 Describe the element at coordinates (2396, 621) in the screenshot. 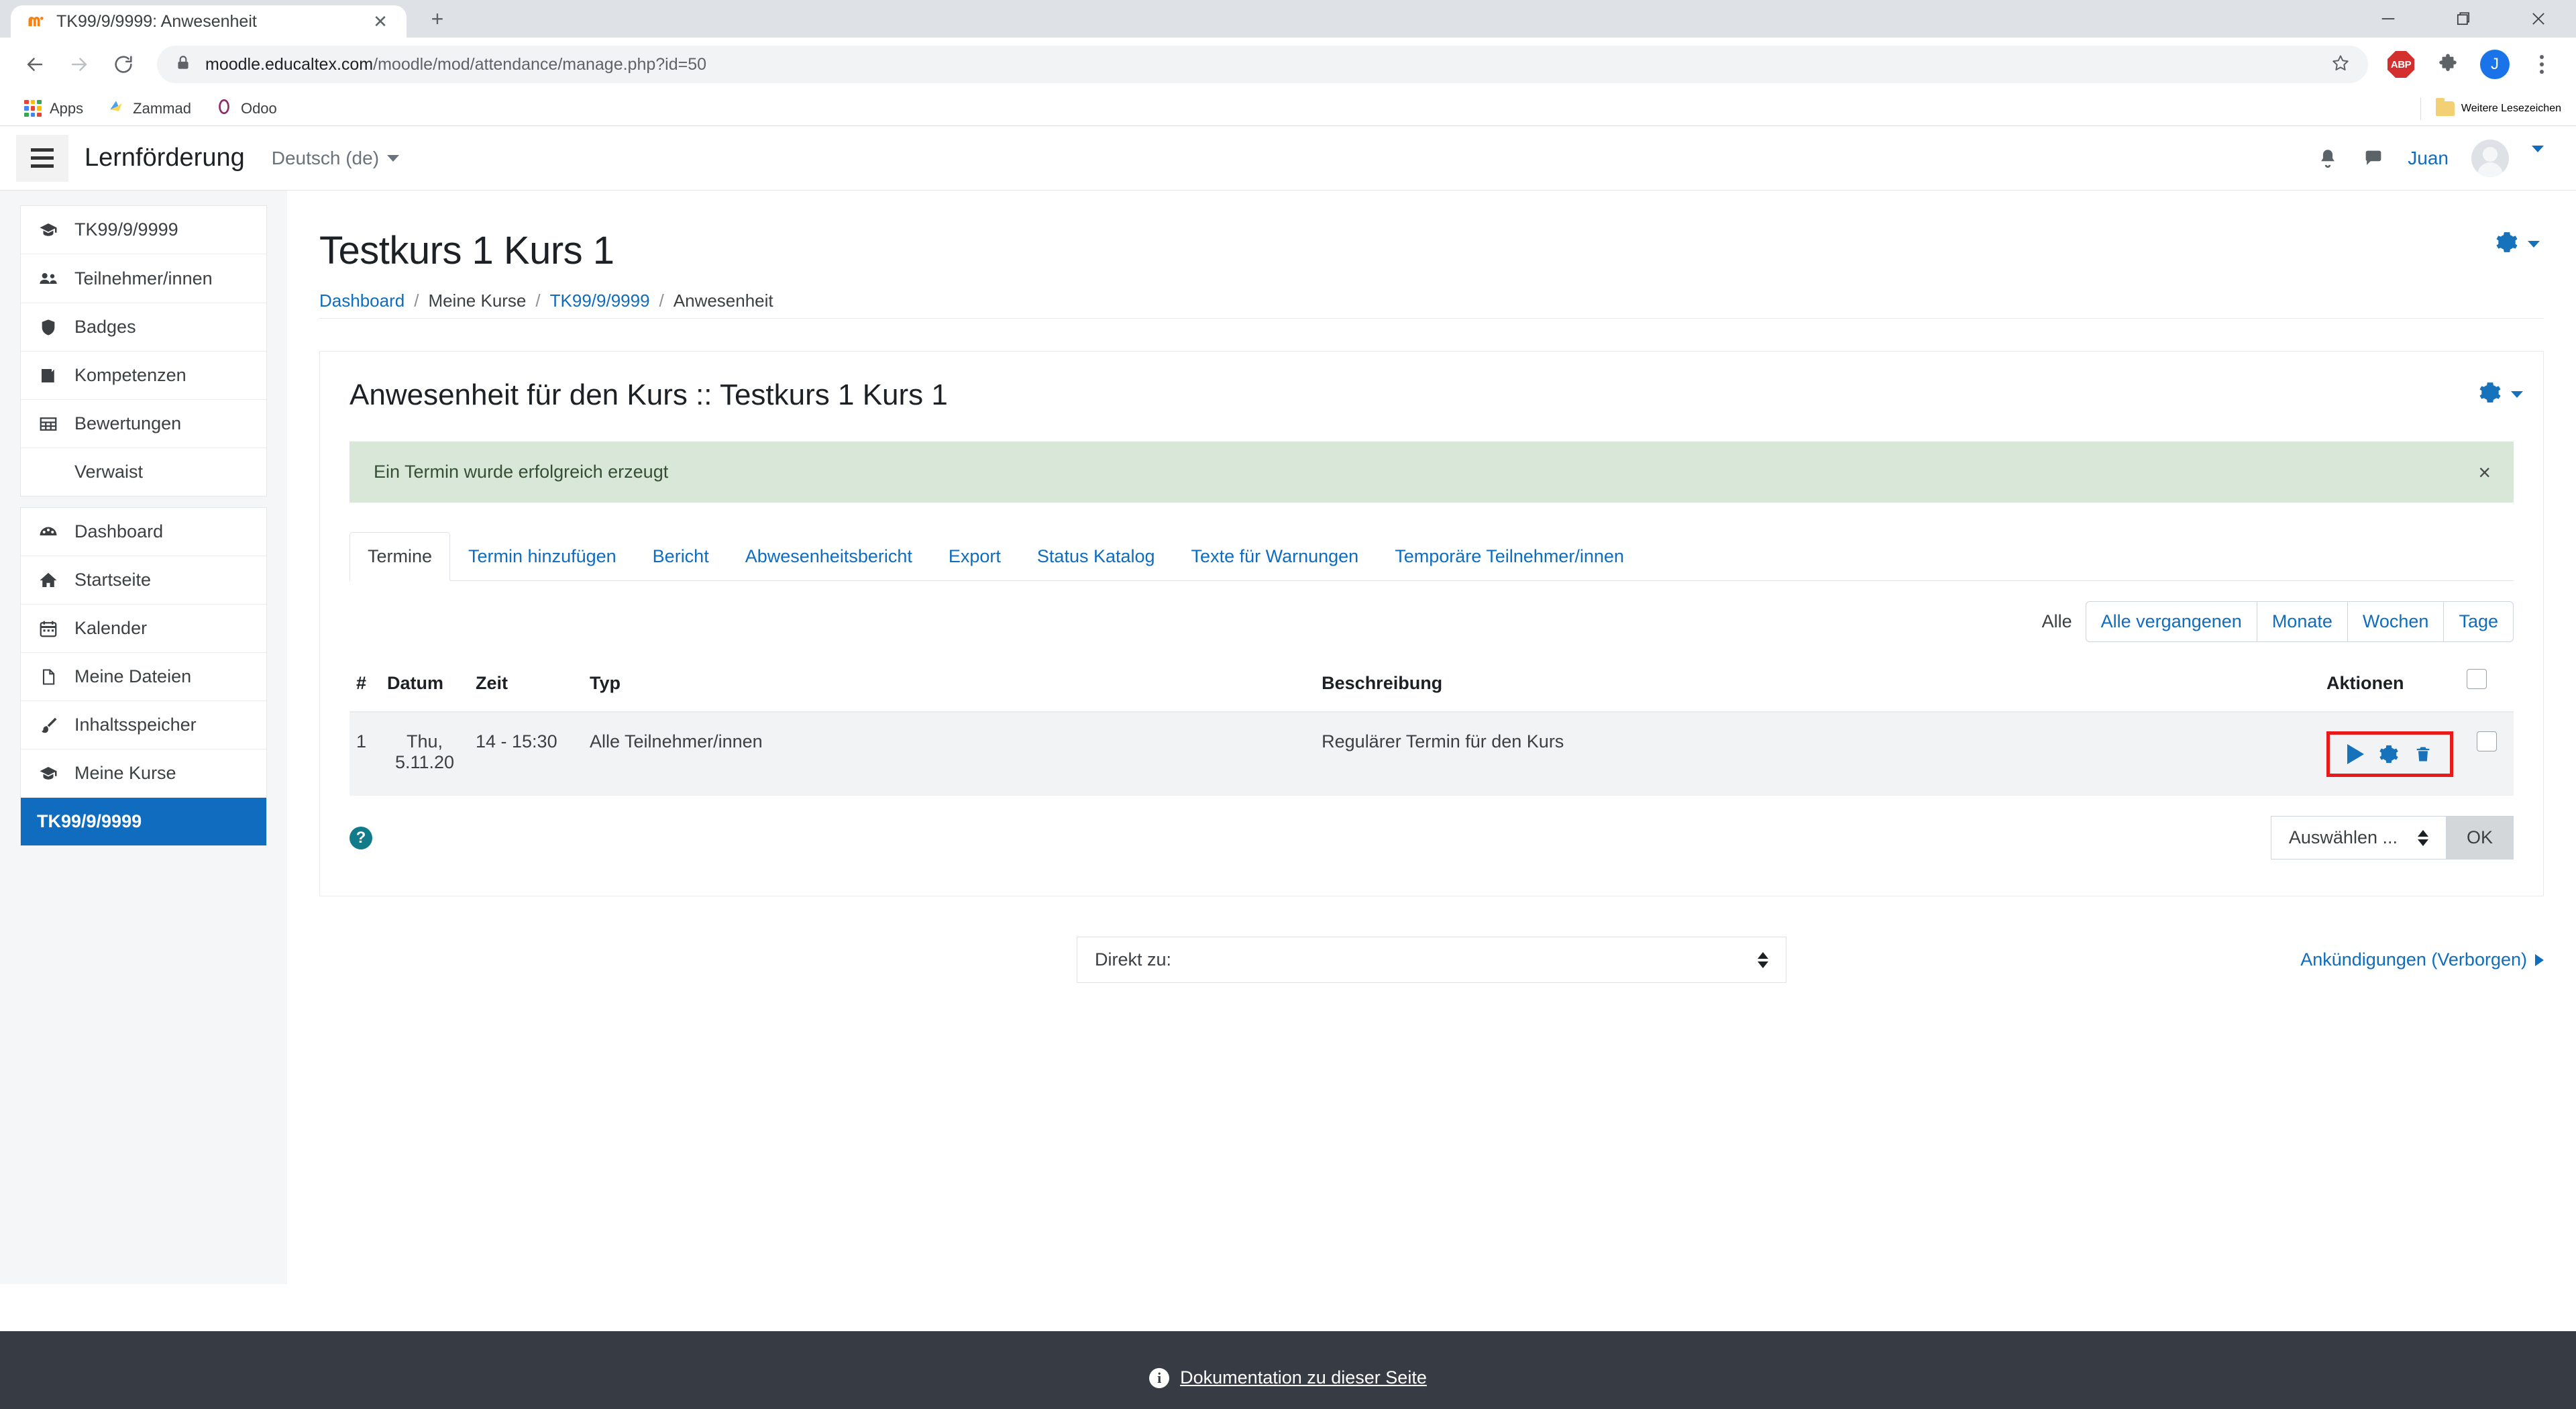

I see `filter-wochen: Wochen` at that location.